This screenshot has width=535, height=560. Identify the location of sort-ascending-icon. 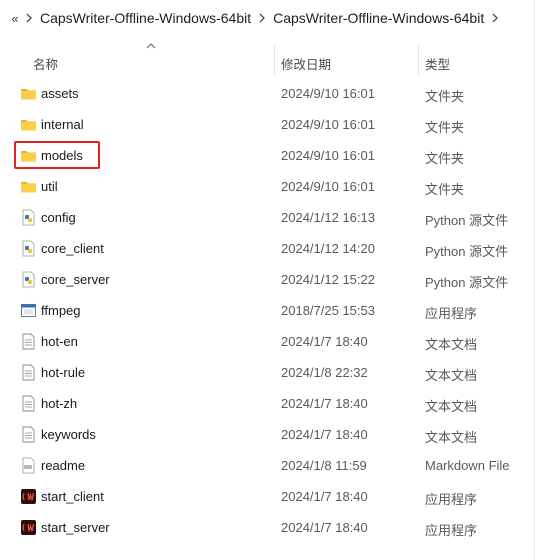
(151, 46).